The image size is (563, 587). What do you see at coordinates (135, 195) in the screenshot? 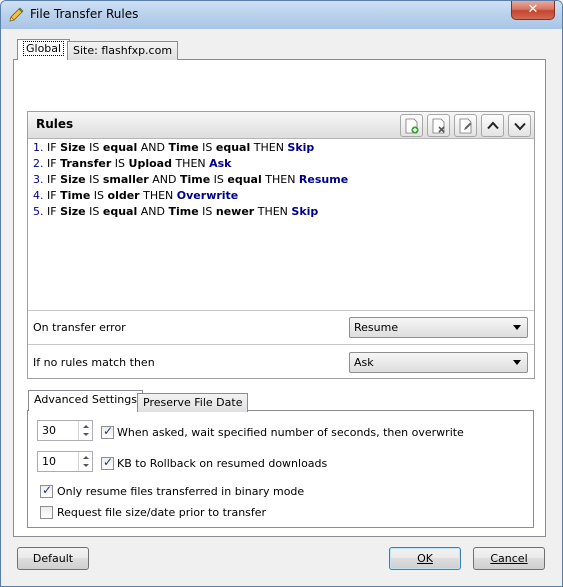
I see `list-item: 4. IF Time IS older THEN Overwrite` at bounding box center [135, 195].